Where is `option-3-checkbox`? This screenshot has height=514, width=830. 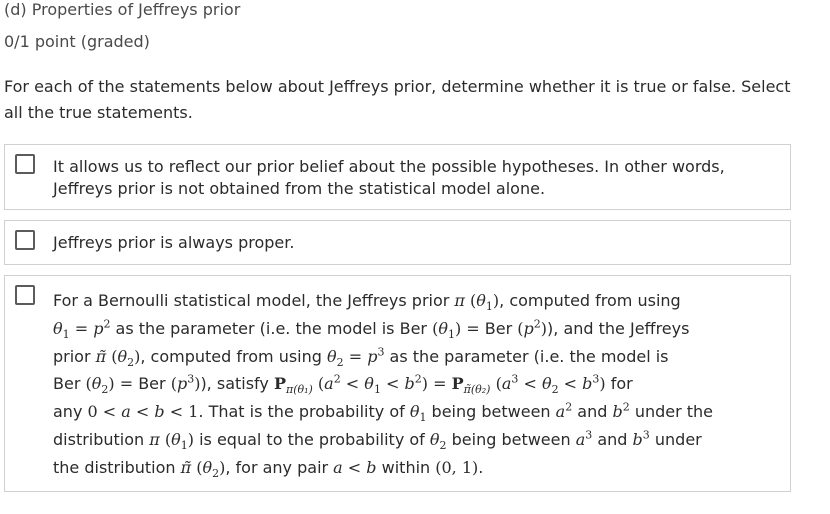 option-3-checkbox is located at coordinates (25, 295).